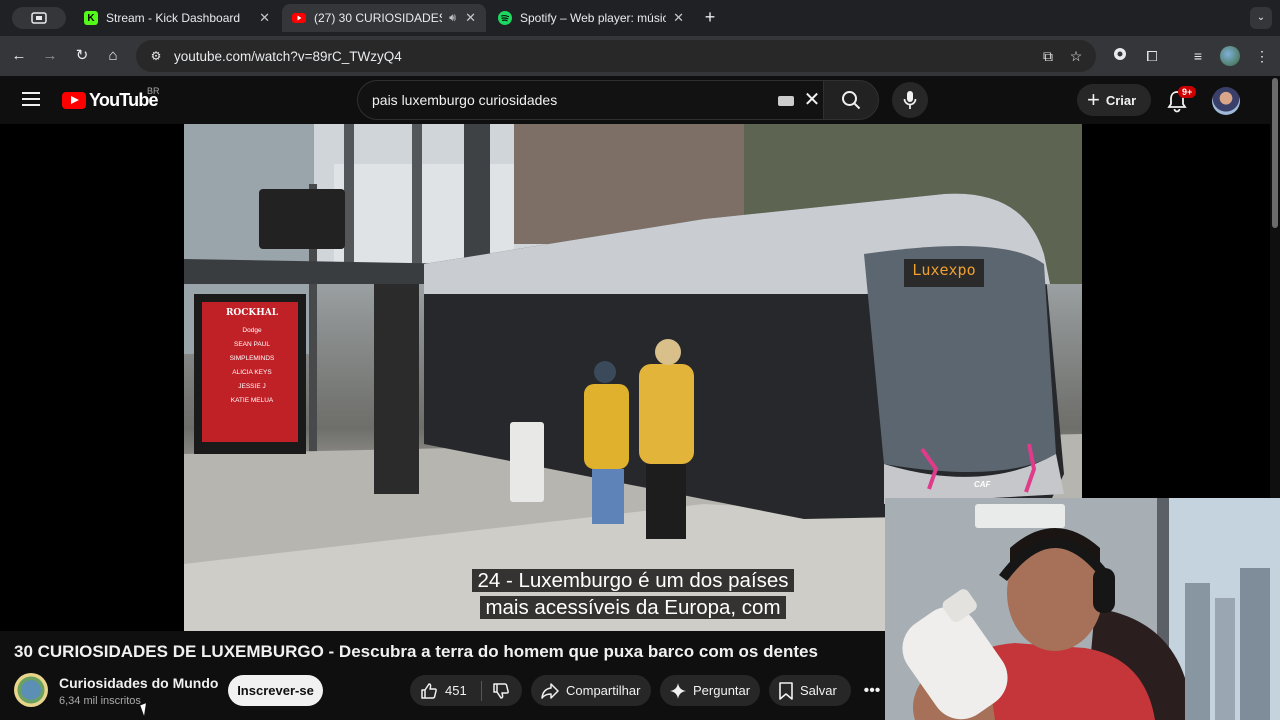 The image size is (1280, 720). I want to click on tab-spotify: Spotify – Web player: música ✕, so click(591, 18).